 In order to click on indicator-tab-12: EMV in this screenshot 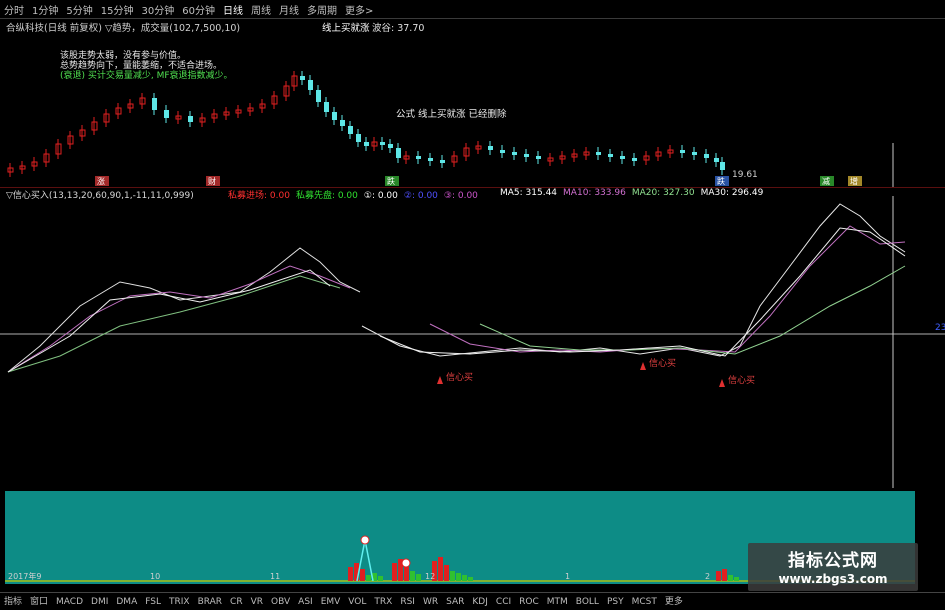, I will do `click(331, 601)`.